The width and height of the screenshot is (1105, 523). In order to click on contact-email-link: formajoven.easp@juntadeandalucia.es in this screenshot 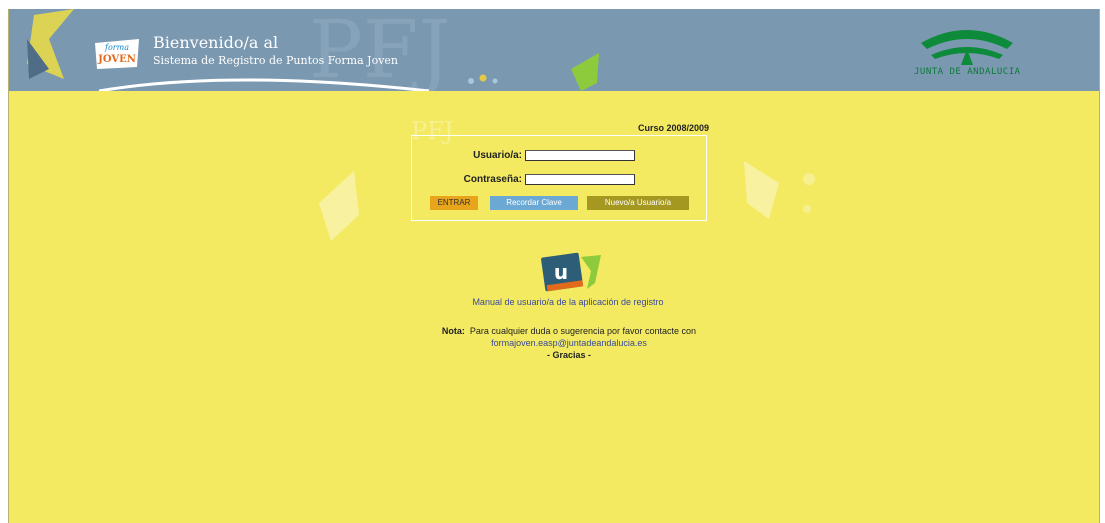, I will do `click(569, 343)`.